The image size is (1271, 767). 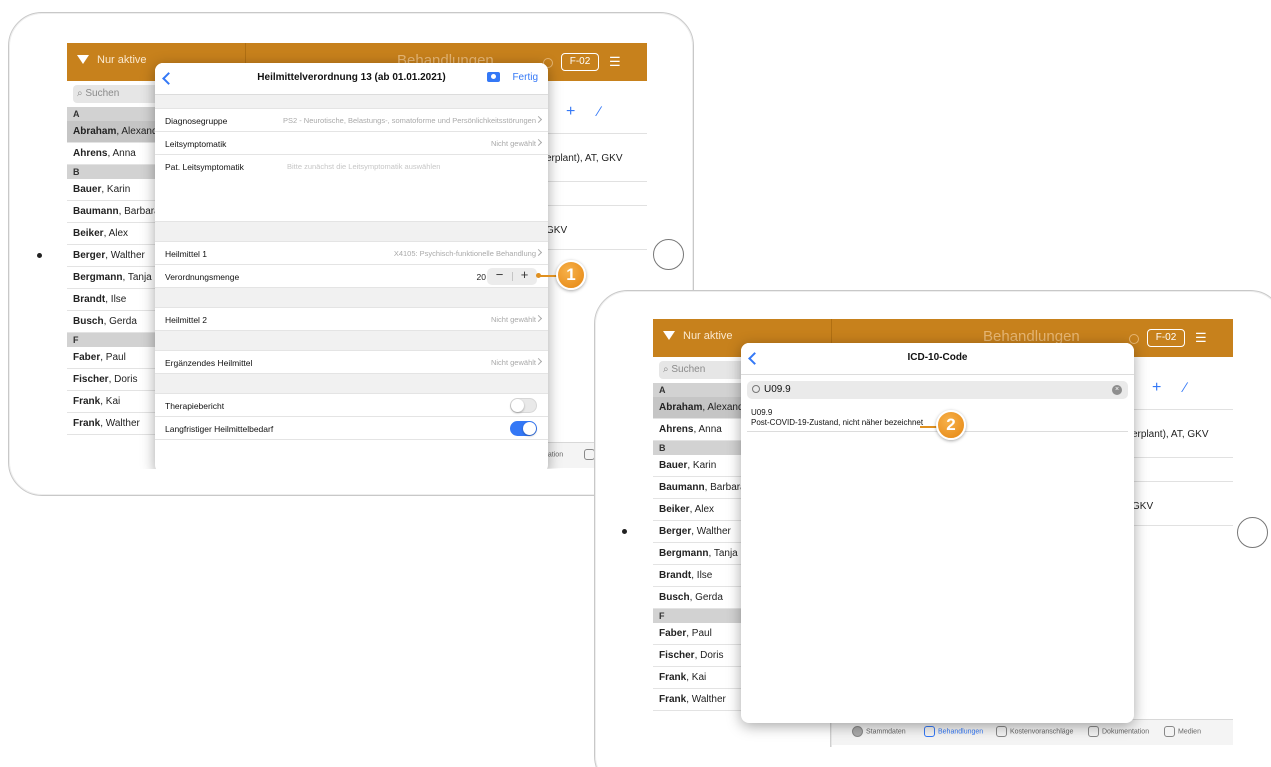 I want to click on patient-last-name: Beiker, so click(x=88, y=233).